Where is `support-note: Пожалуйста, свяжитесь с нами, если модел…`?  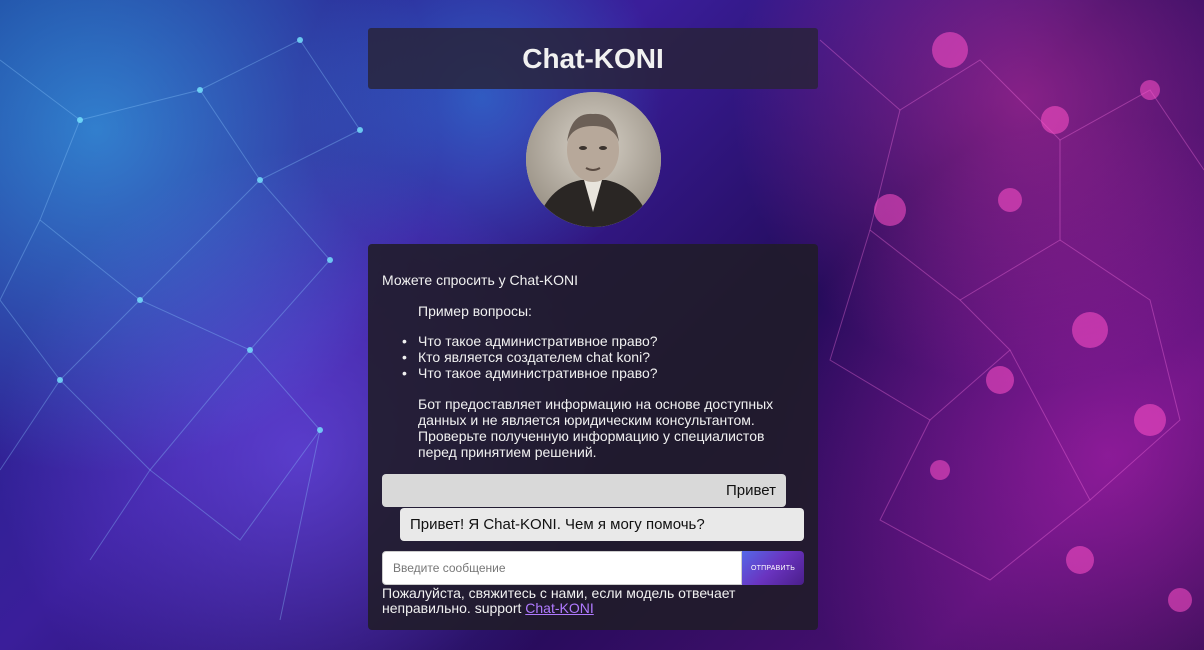
support-note: Пожалуйста, свяжитесь с нами, если модел… is located at coordinates (592, 601).